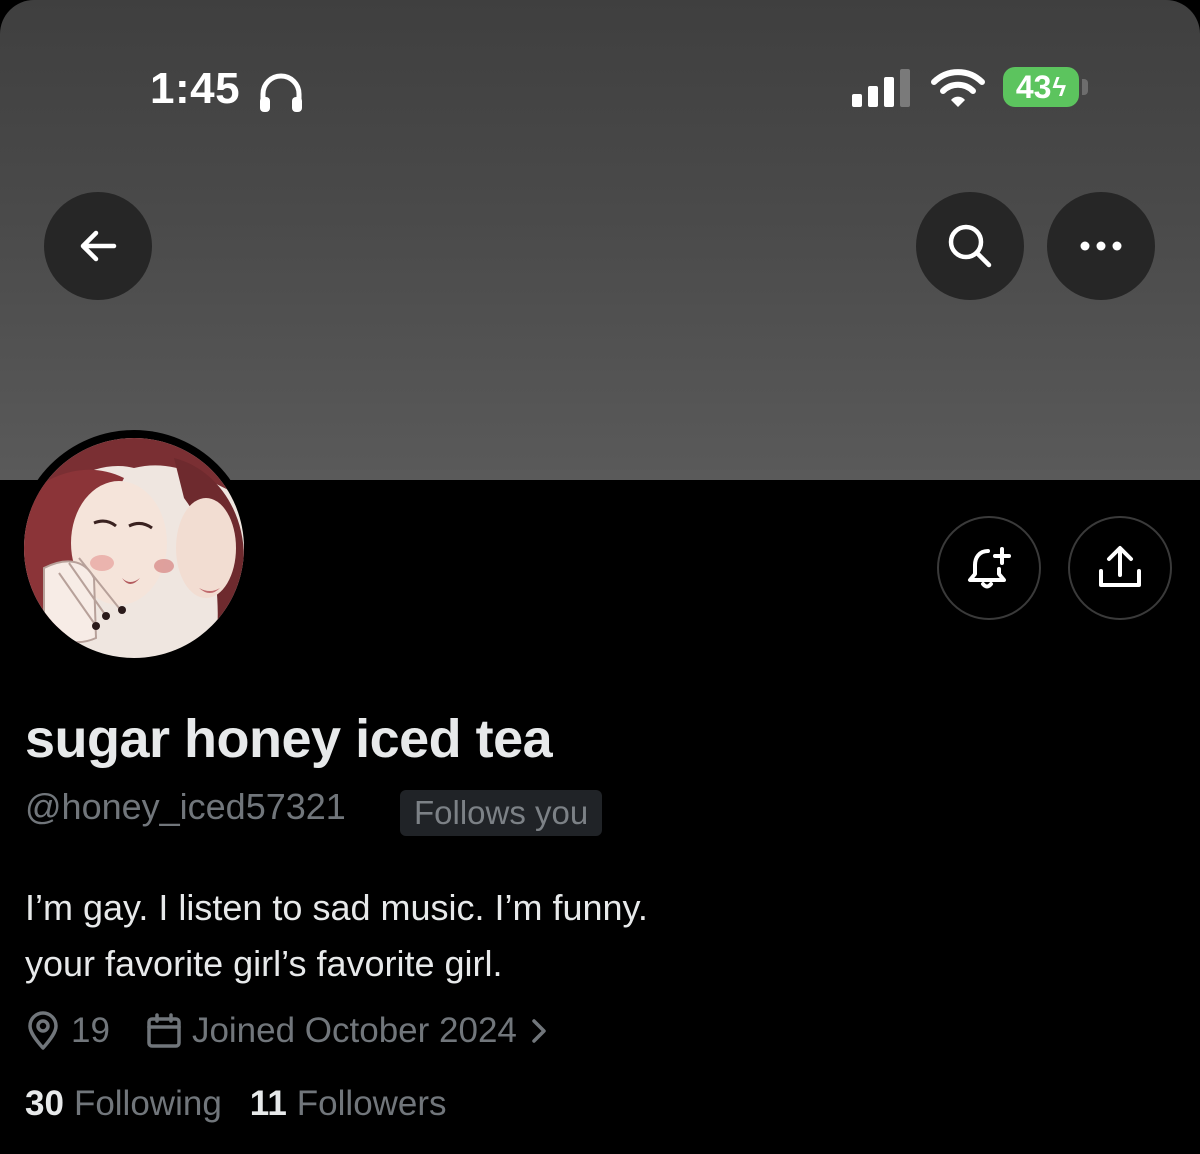  Describe the element at coordinates (1059, 86) in the screenshot. I see `charging-bolt-icon: ϟ` at that location.